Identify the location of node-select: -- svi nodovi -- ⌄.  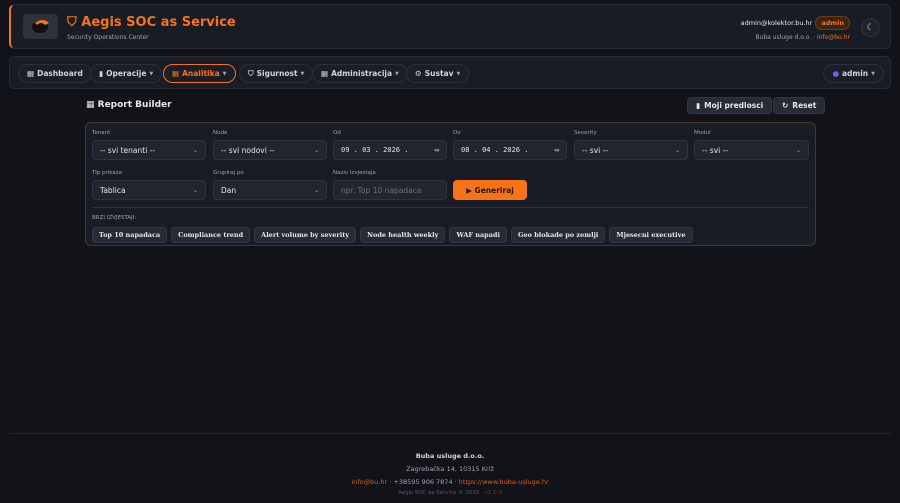
(270, 150).